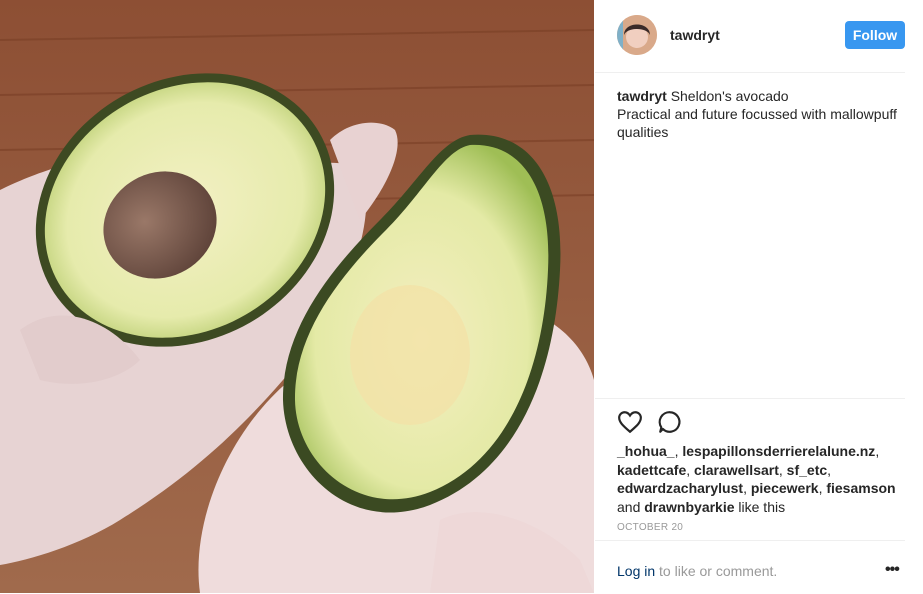 This screenshot has width=923, height=594. Describe the element at coordinates (750, 36) in the screenshot. I see `post-header: tawdryt Follow` at that location.